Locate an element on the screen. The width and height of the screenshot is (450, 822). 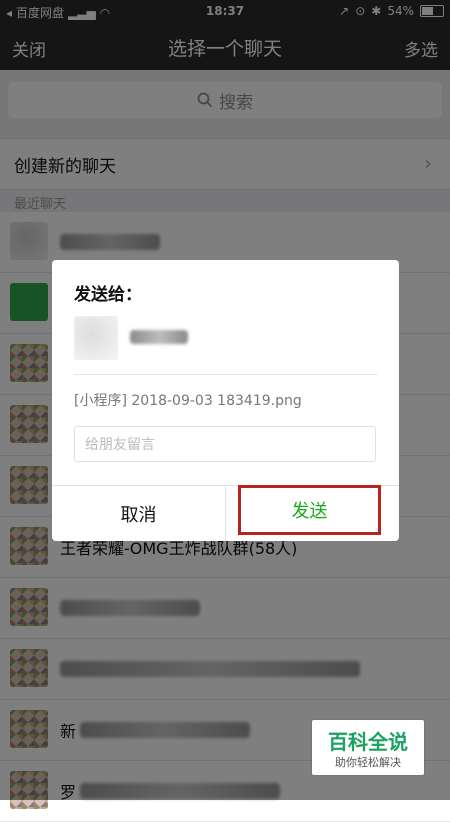
send-button: 发送 is located at coordinates (309, 510).